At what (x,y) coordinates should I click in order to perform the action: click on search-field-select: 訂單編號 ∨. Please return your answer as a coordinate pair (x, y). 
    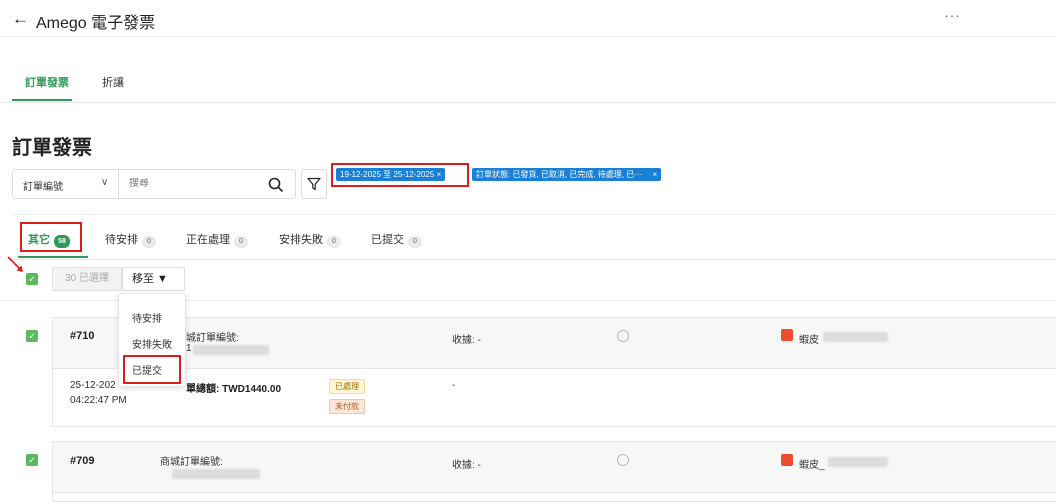
    Looking at the image, I should click on (65, 184).